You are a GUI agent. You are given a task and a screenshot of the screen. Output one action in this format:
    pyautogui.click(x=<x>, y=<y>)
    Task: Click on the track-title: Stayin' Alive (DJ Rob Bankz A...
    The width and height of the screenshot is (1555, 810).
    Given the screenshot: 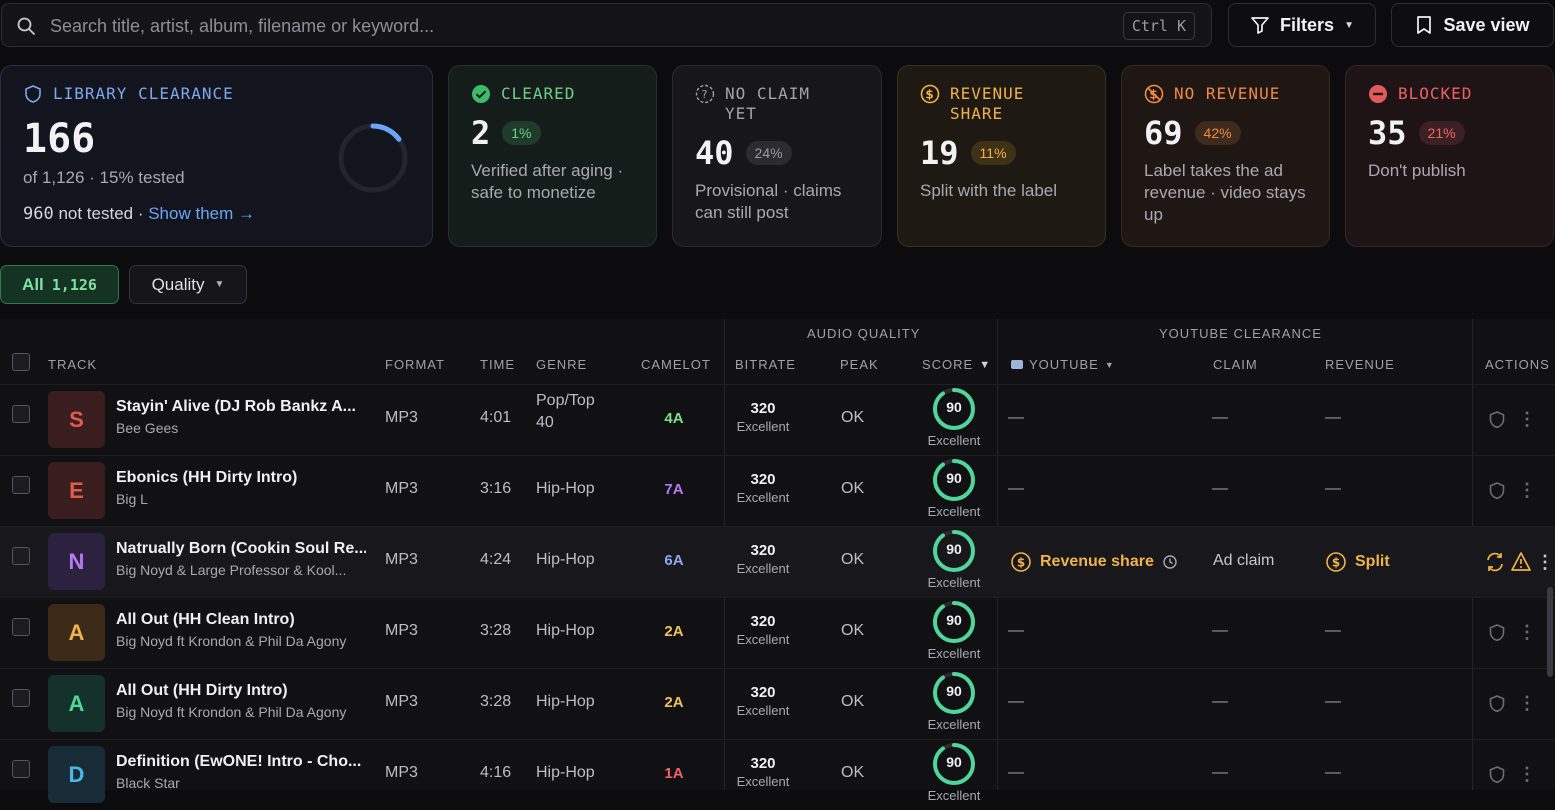 What is the action you would take?
    pyautogui.click(x=241, y=407)
    